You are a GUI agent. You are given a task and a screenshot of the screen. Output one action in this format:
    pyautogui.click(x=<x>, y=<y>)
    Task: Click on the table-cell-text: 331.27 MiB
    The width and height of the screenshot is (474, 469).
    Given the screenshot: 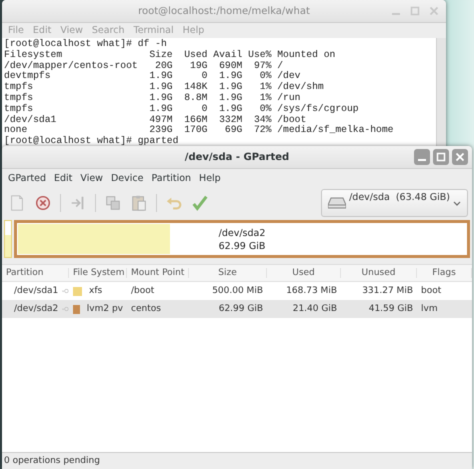 What is the action you would take?
    pyautogui.click(x=387, y=291)
    